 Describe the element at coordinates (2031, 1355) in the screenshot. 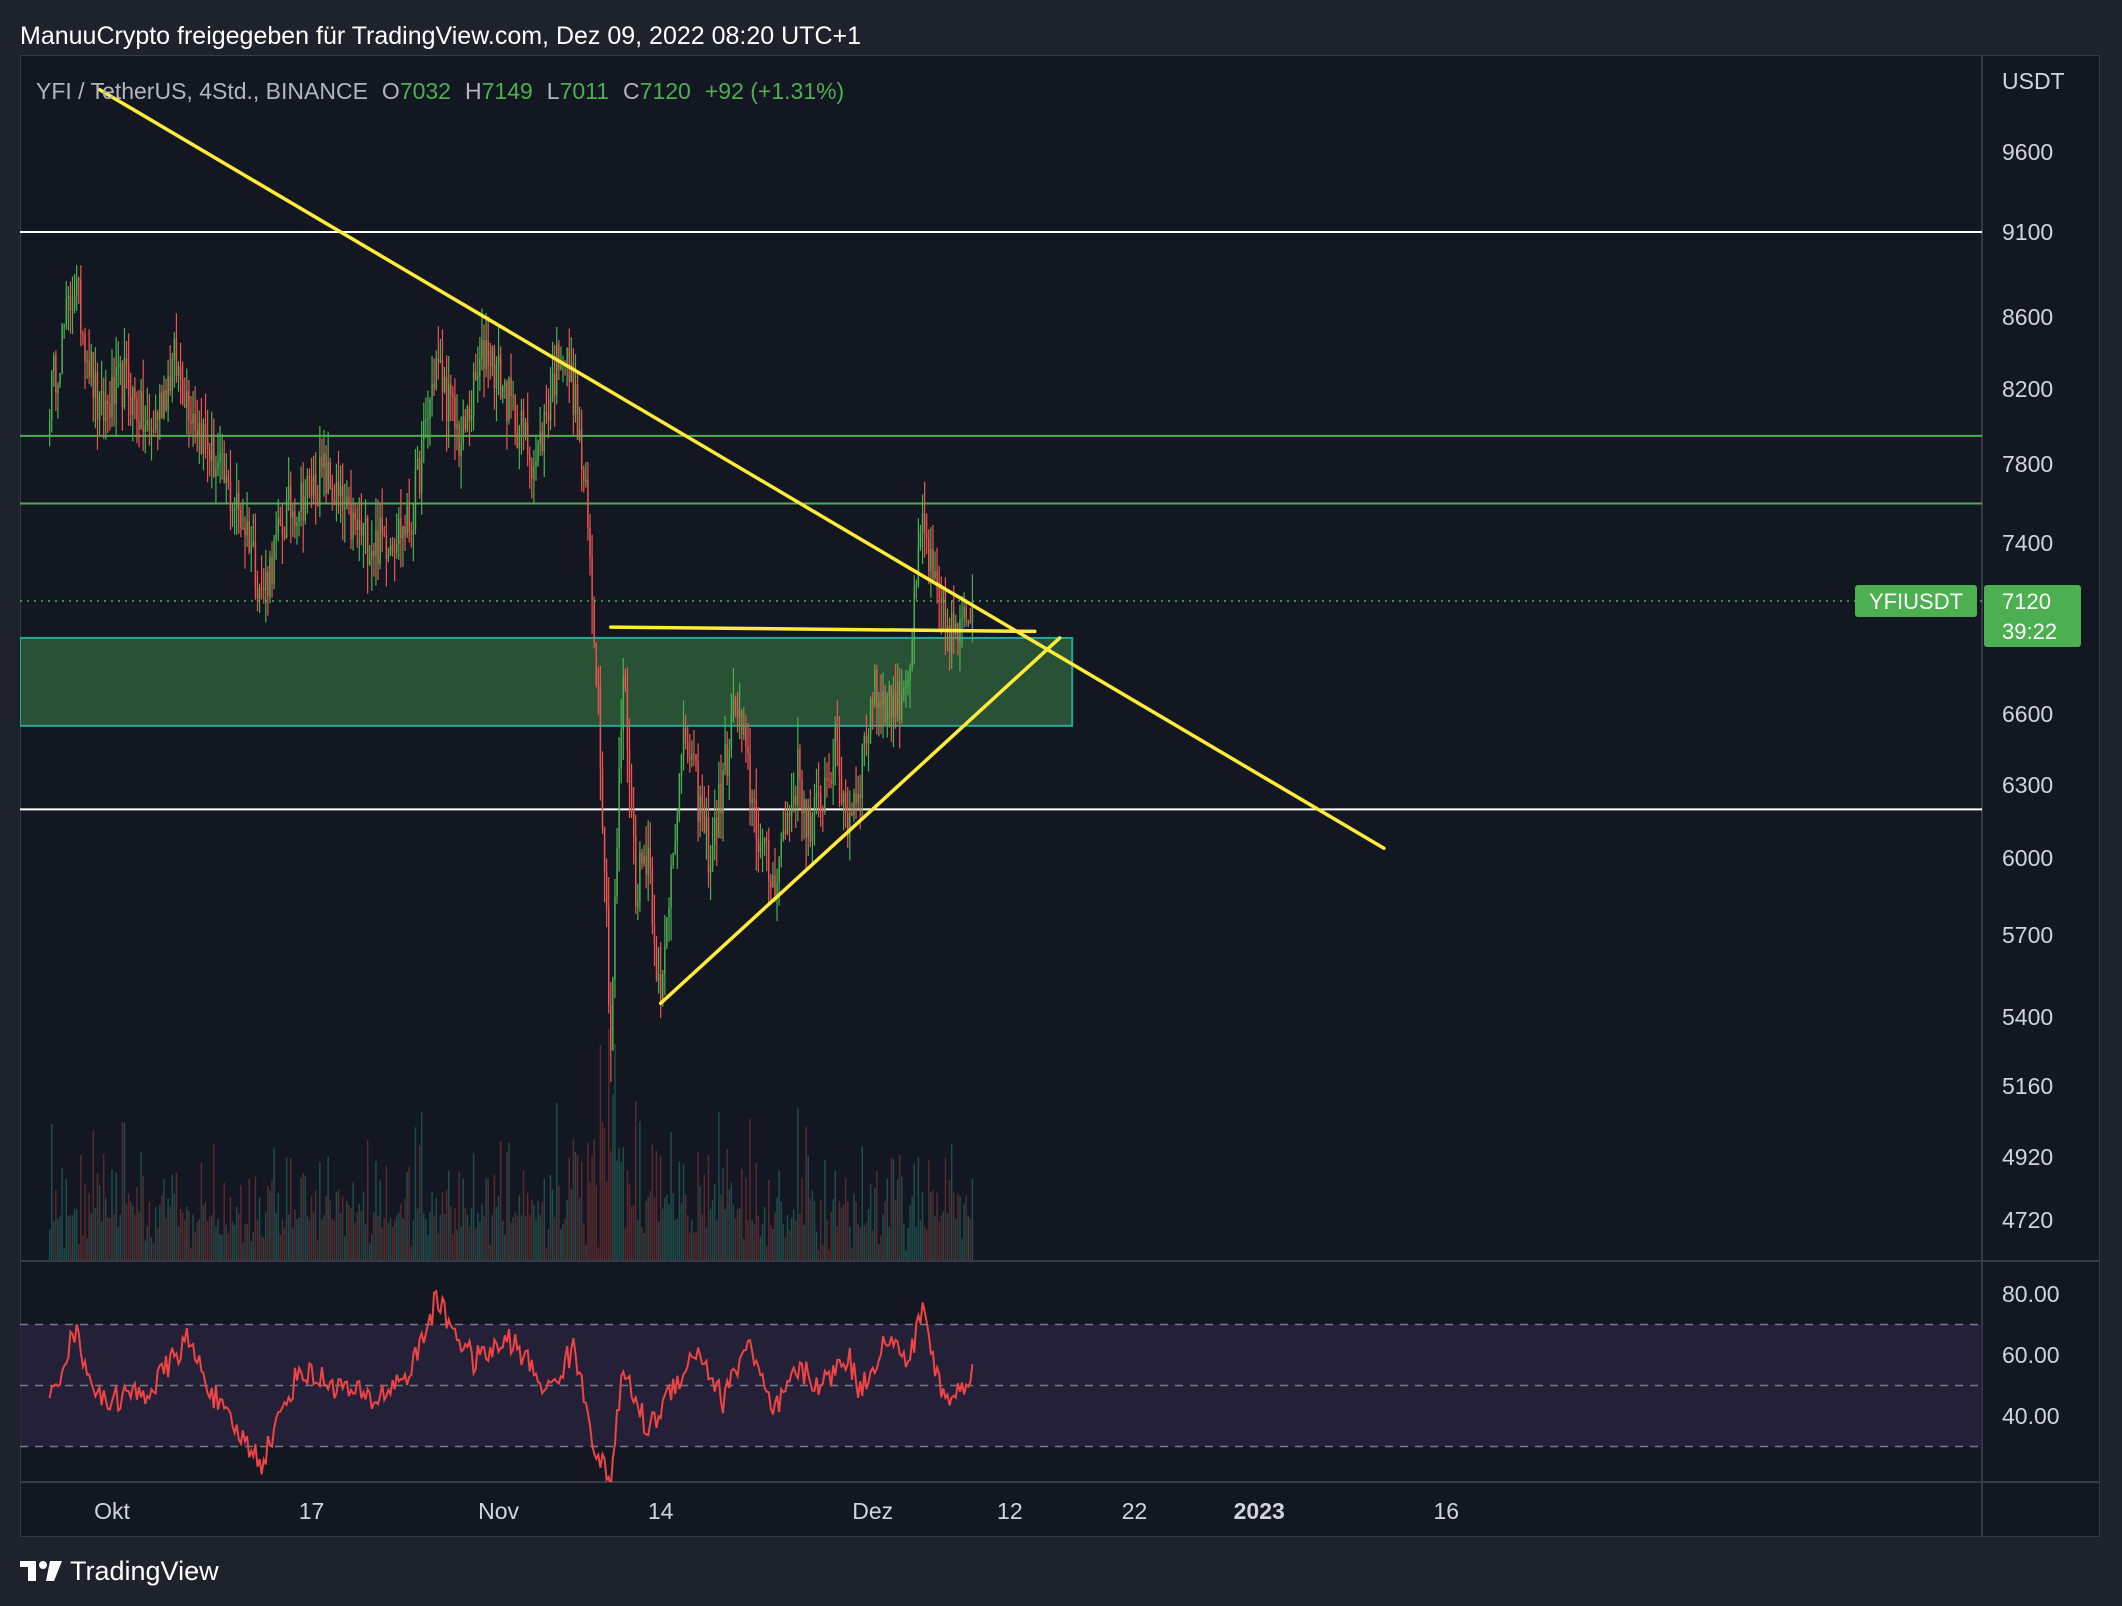

I see `rsi-axis: 80.00 60.00 40.00` at that location.